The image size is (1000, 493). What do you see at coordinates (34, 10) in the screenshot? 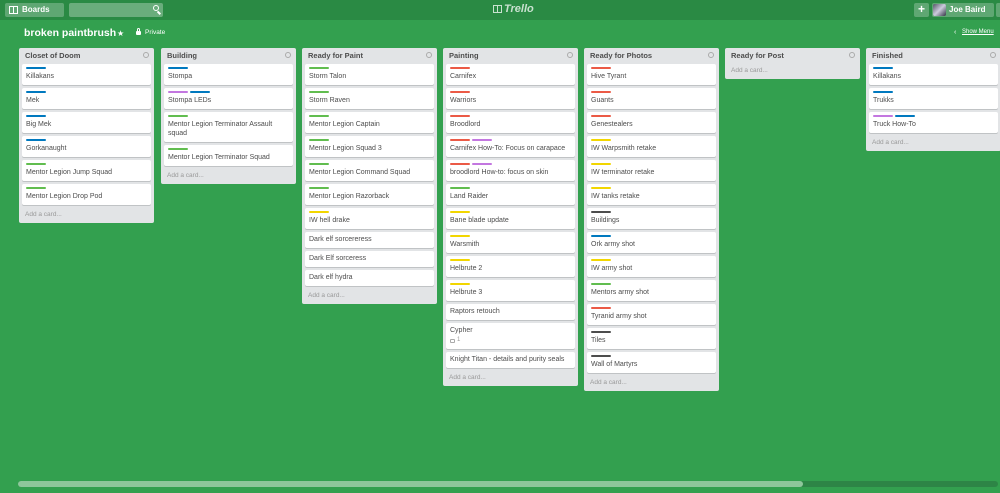
I see `boards-button: Boards` at bounding box center [34, 10].